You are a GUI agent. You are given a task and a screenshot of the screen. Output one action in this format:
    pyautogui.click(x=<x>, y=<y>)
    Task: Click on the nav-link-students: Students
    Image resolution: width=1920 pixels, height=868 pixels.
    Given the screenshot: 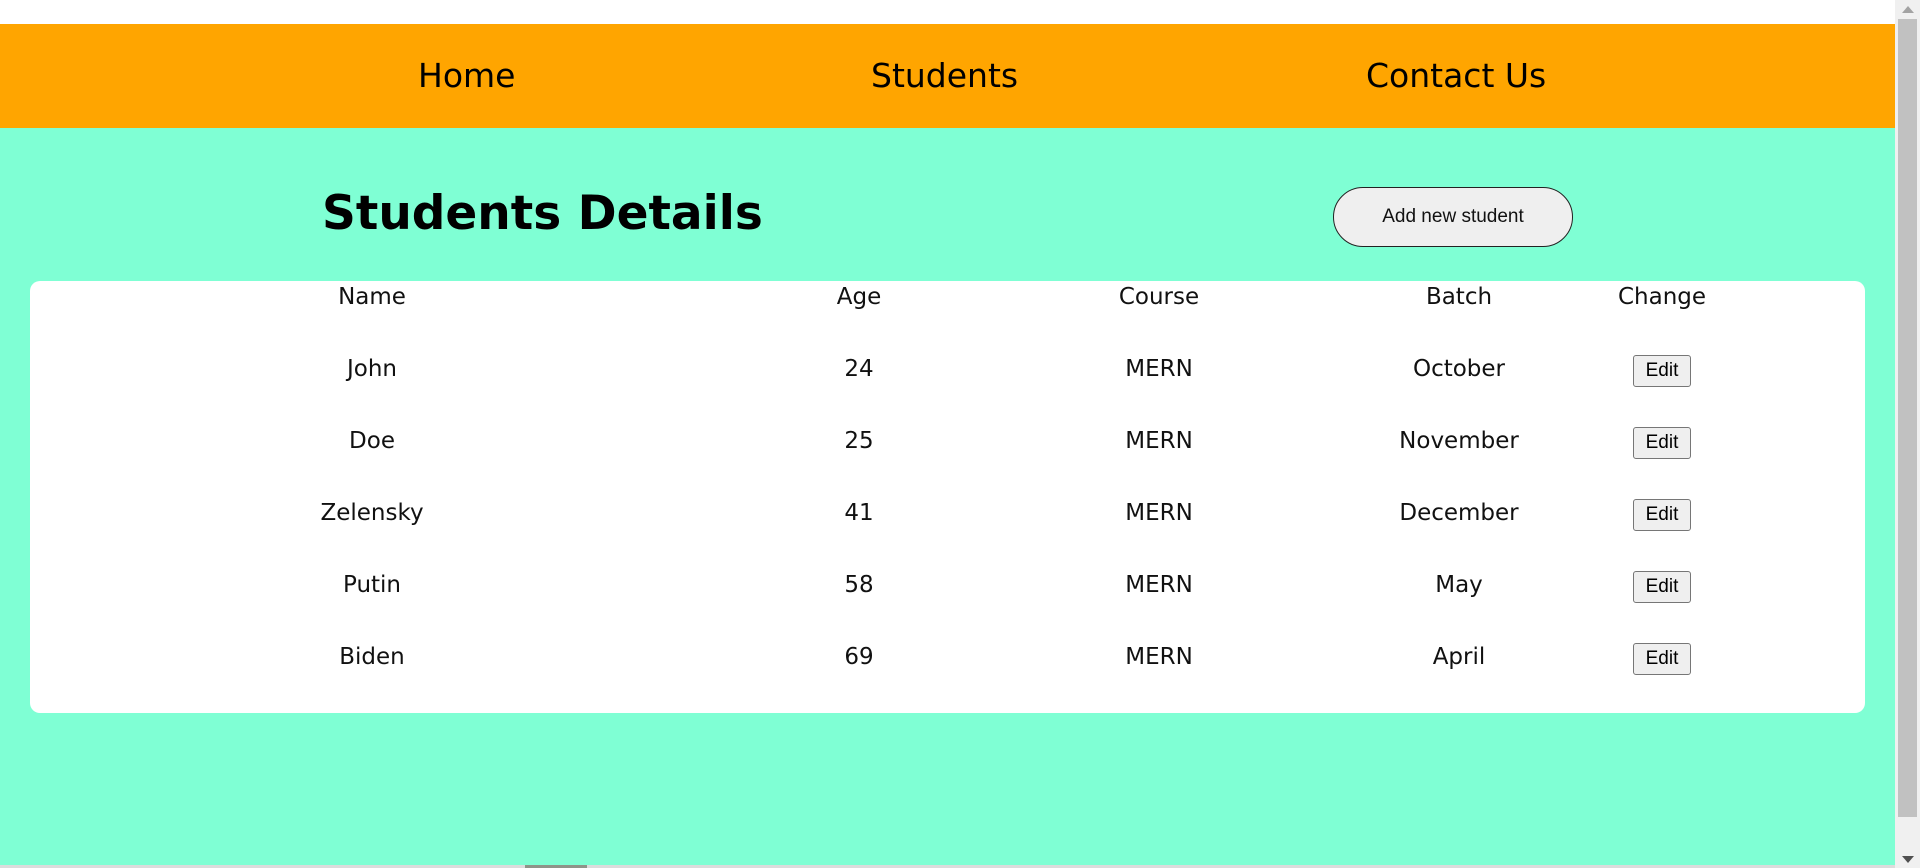 What is the action you would take?
    pyautogui.click(x=944, y=76)
    